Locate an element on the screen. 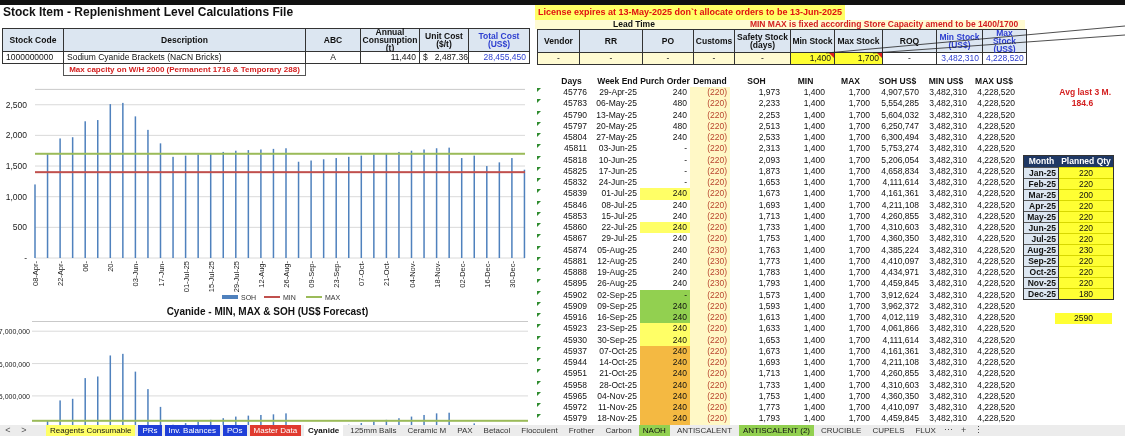 This screenshot has height=436, width=1125. table-cell-text: 1,773 is located at coordinates (769, 261).